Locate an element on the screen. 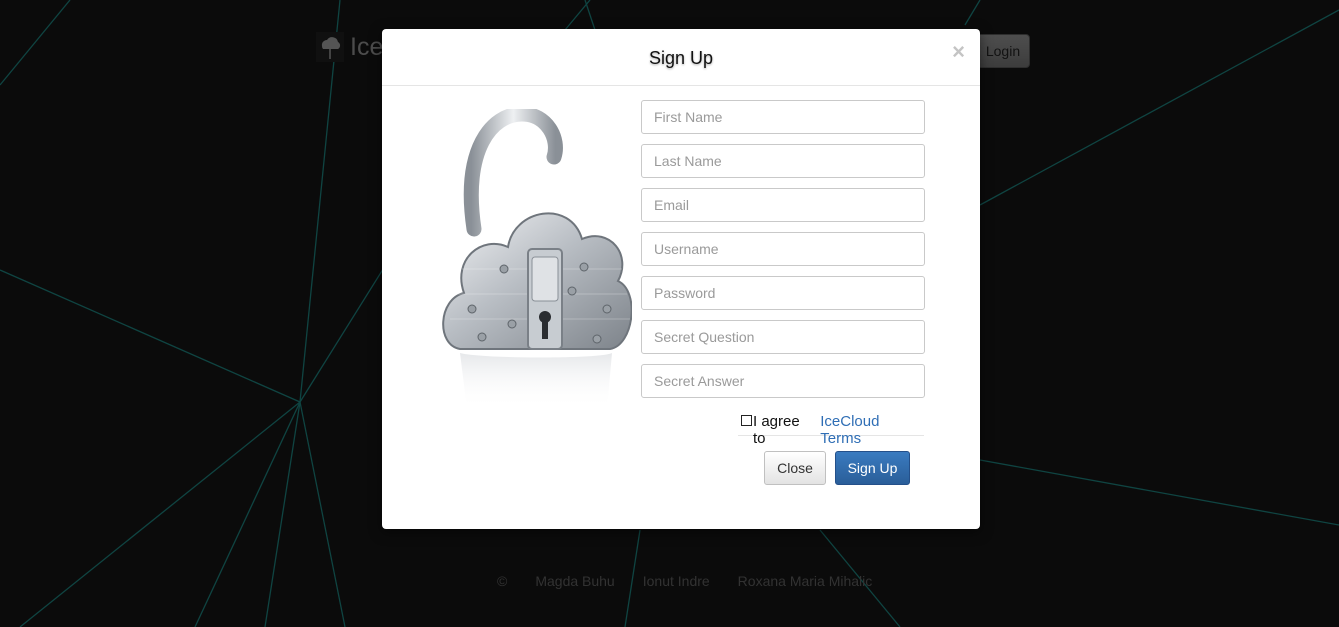 This screenshot has width=1339, height=627. password-input is located at coordinates (783, 293).